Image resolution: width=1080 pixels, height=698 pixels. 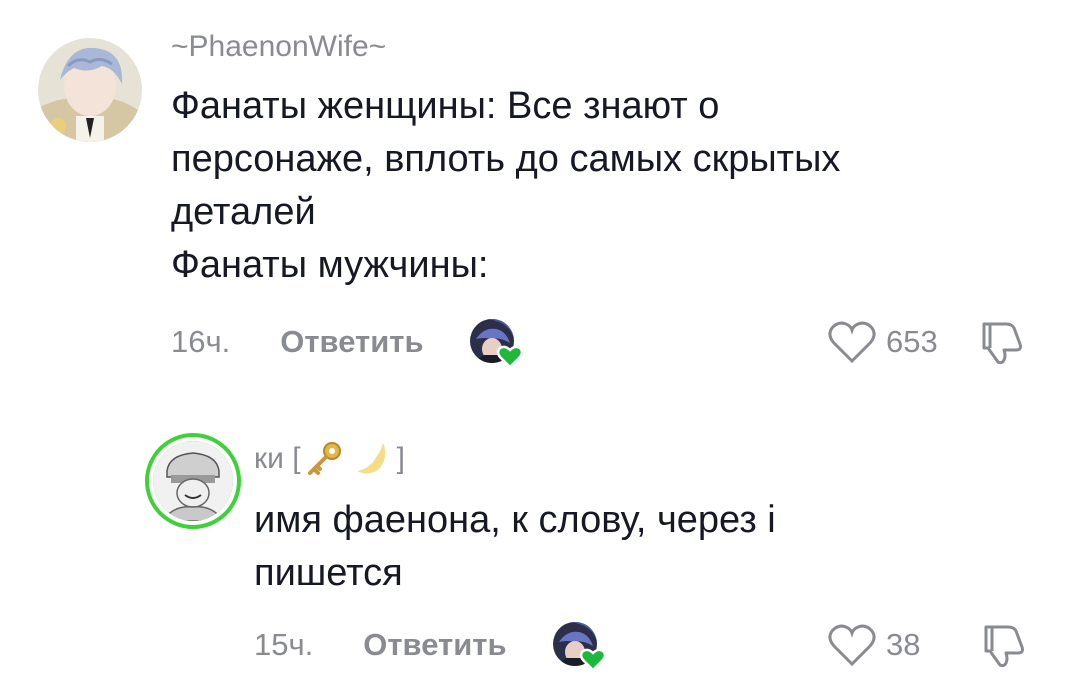 I want to click on comment-time: 16ч., so click(x=201, y=341).